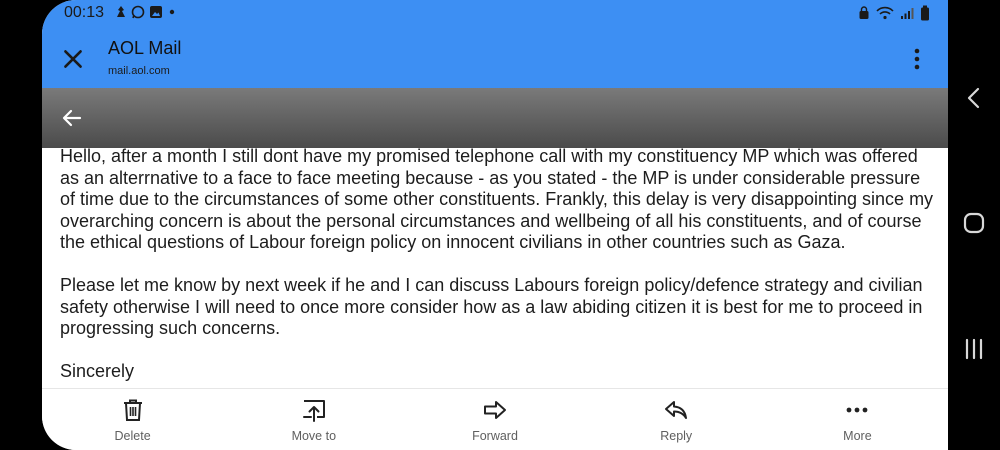 The image size is (1000, 450). I want to click on vpn-lock-icon, so click(864, 12).